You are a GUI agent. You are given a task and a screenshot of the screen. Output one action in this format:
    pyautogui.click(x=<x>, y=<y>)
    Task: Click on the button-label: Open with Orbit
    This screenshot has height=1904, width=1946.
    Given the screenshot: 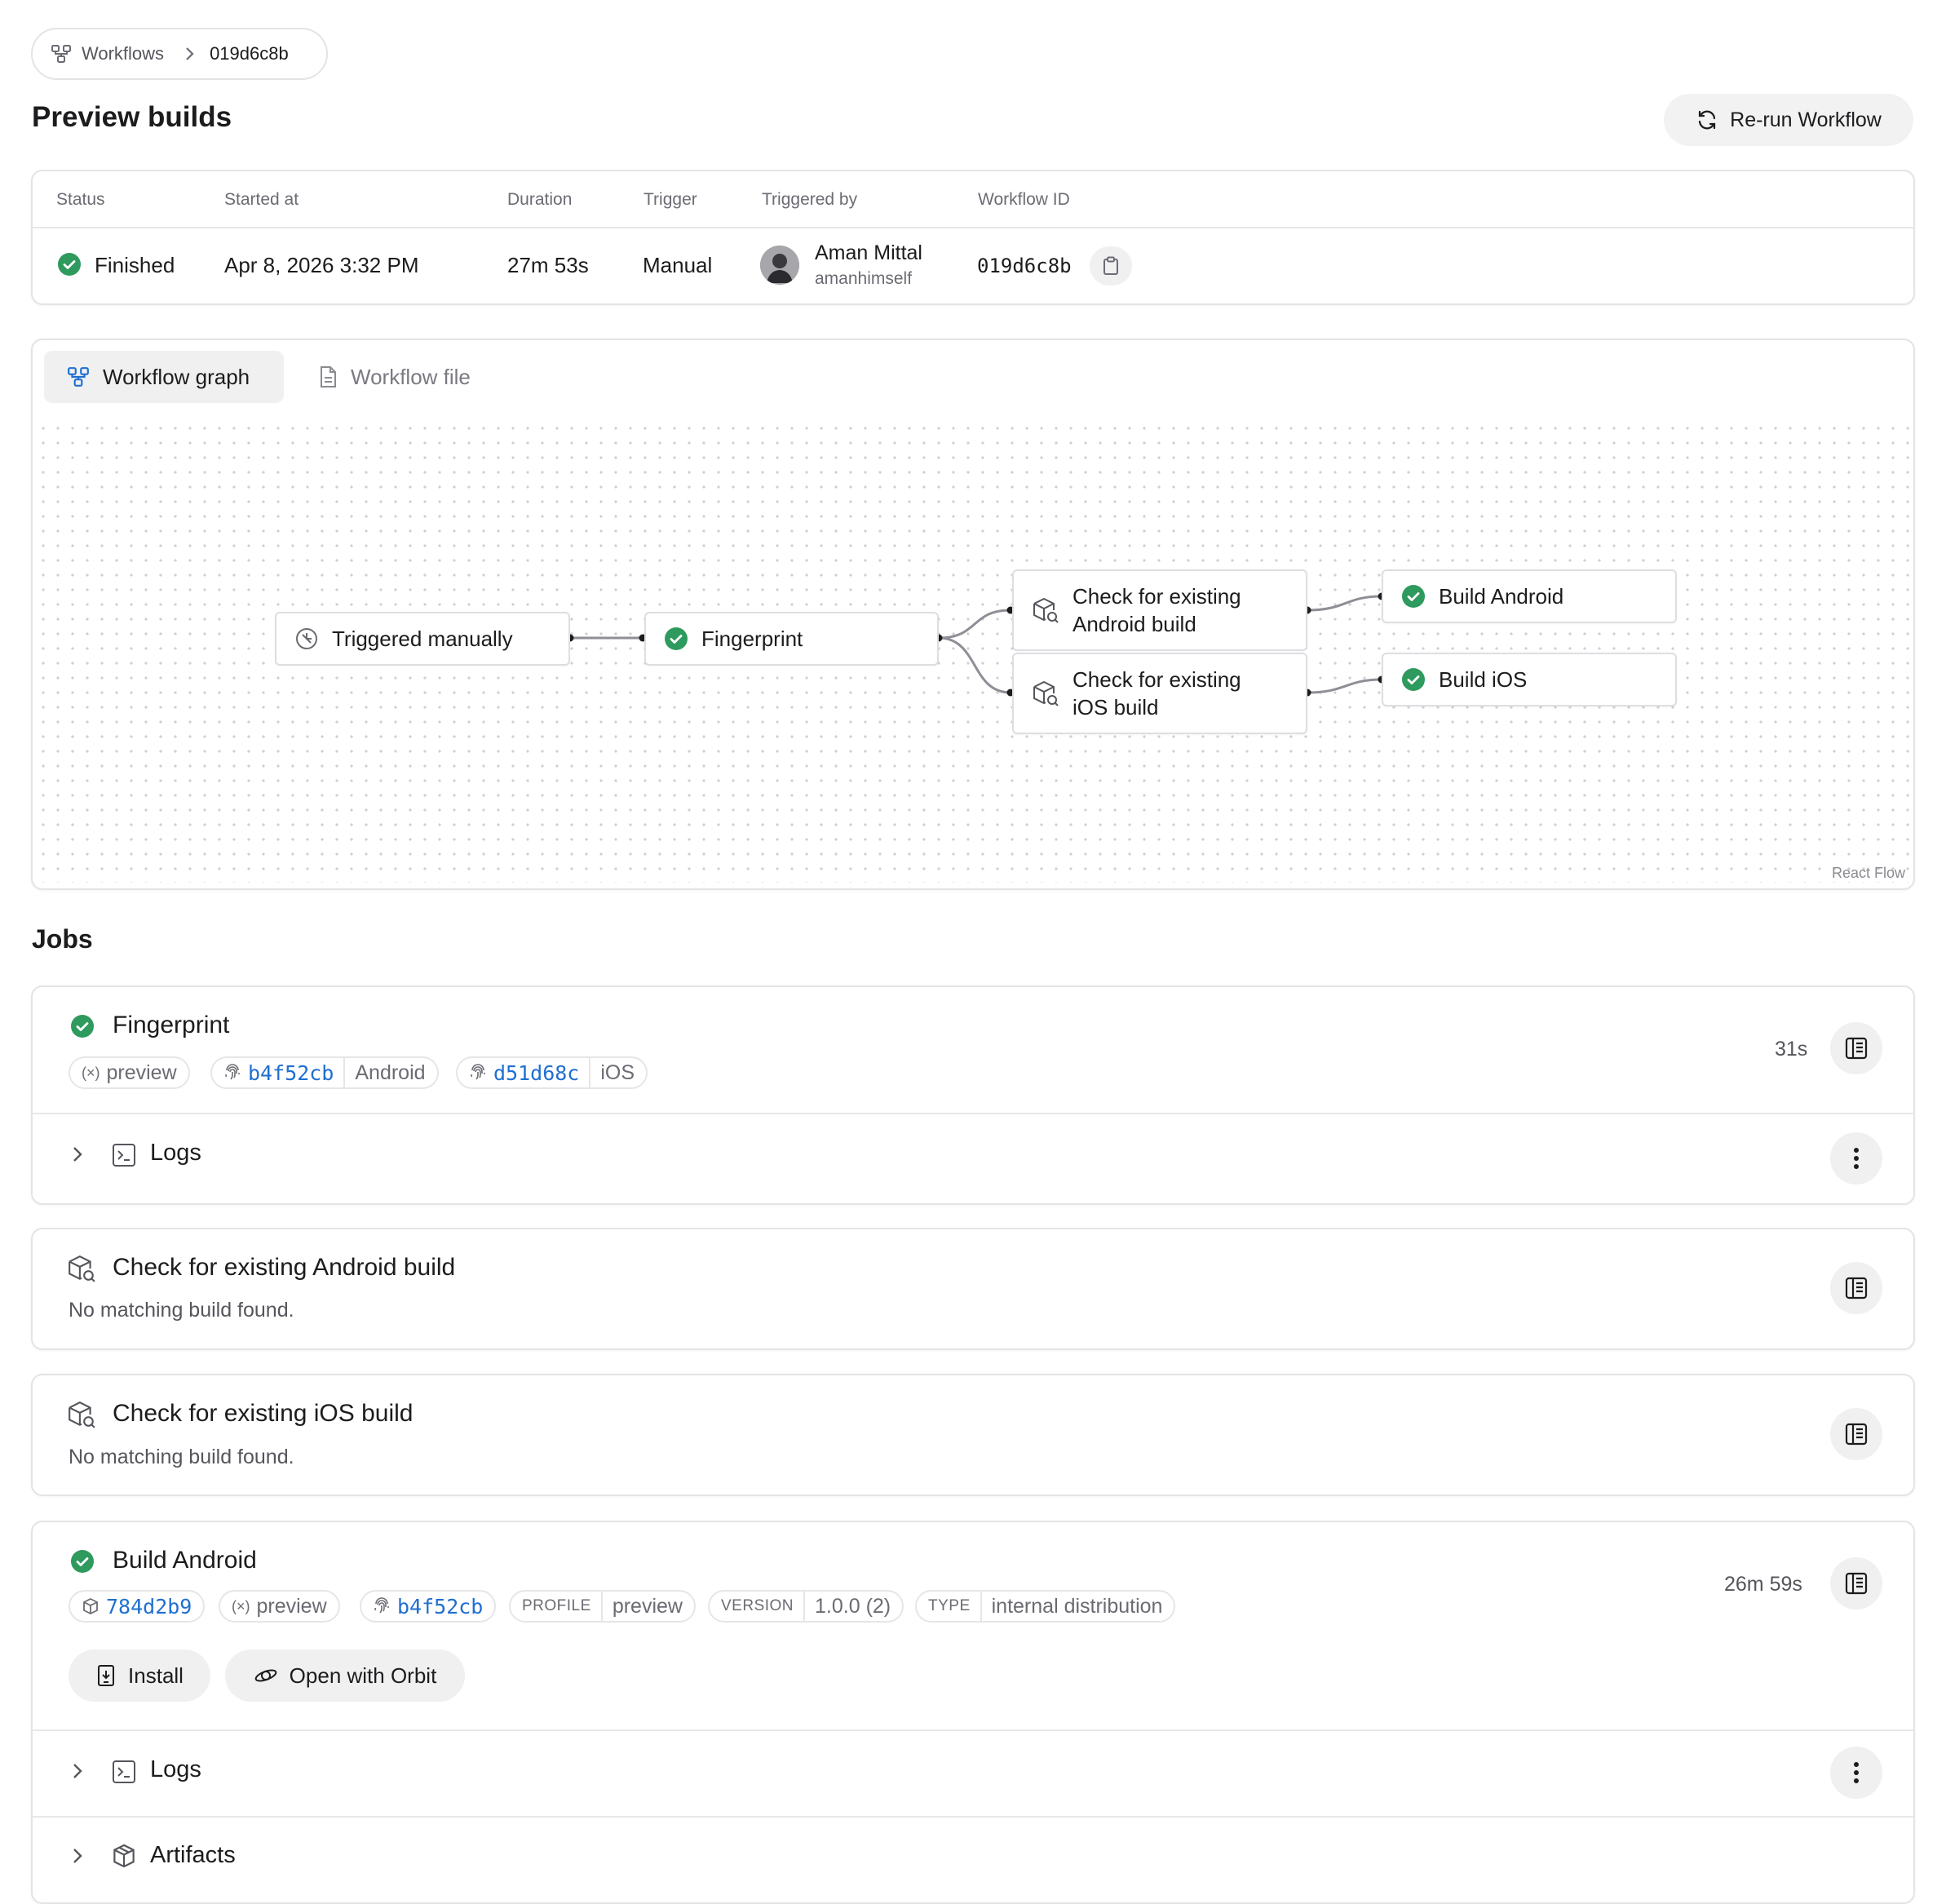 What is the action you would take?
    pyautogui.click(x=363, y=1675)
    